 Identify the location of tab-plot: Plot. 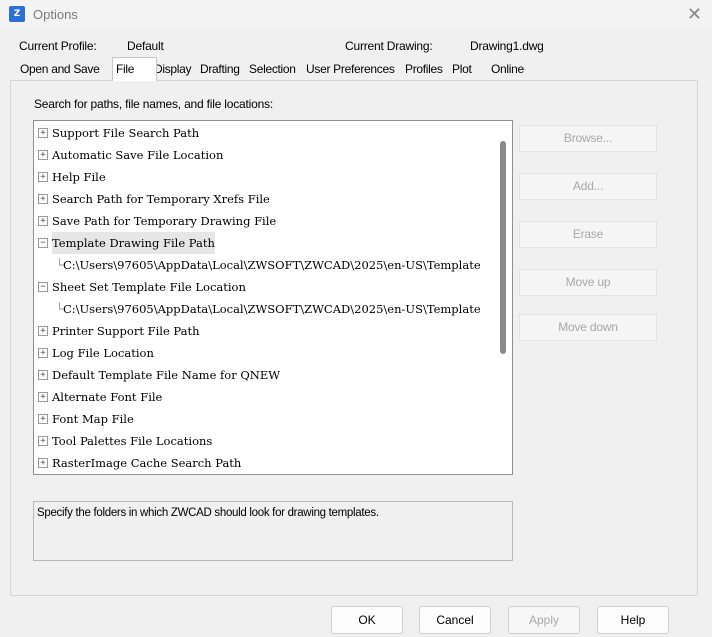
(462, 69).